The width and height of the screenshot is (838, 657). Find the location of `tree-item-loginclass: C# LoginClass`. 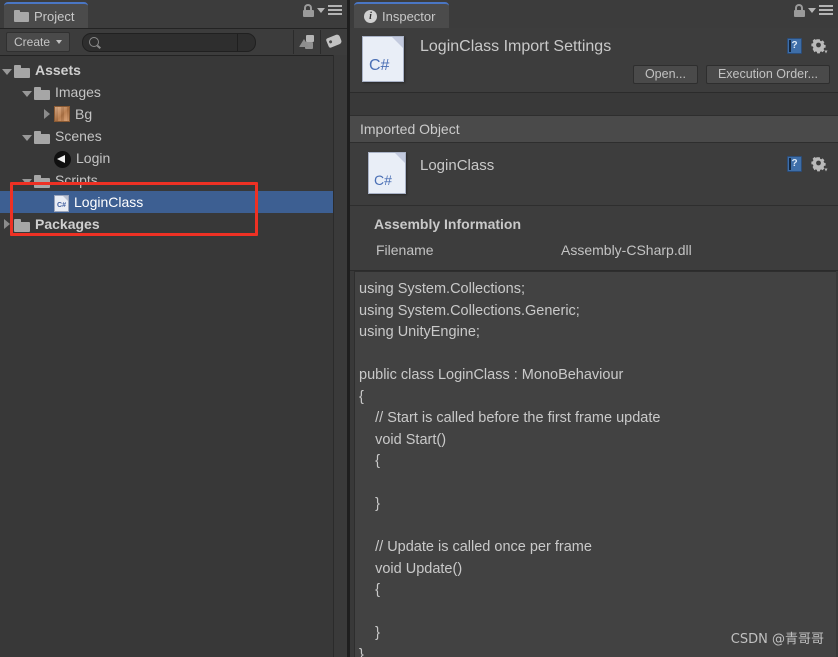

tree-item-loginclass: C# LoginClass is located at coordinates (173, 202).